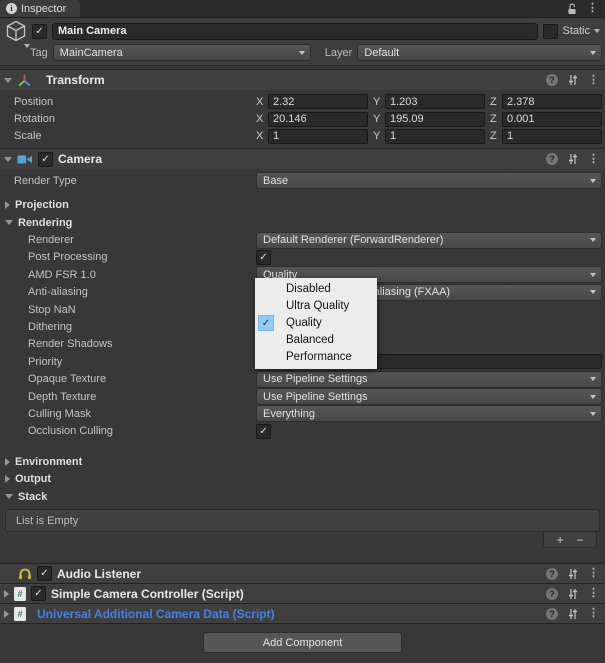 The height and width of the screenshot is (663, 605). Describe the element at coordinates (429, 414) in the screenshot. I see `culling-mask-dropdown: Everything` at that location.